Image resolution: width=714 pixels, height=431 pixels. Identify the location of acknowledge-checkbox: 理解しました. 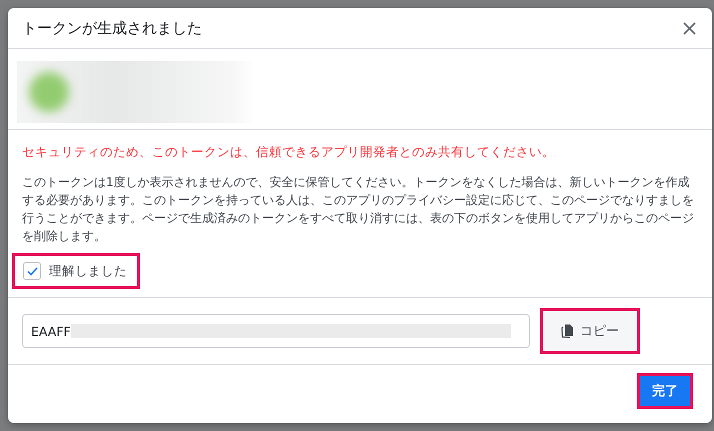
(76, 271).